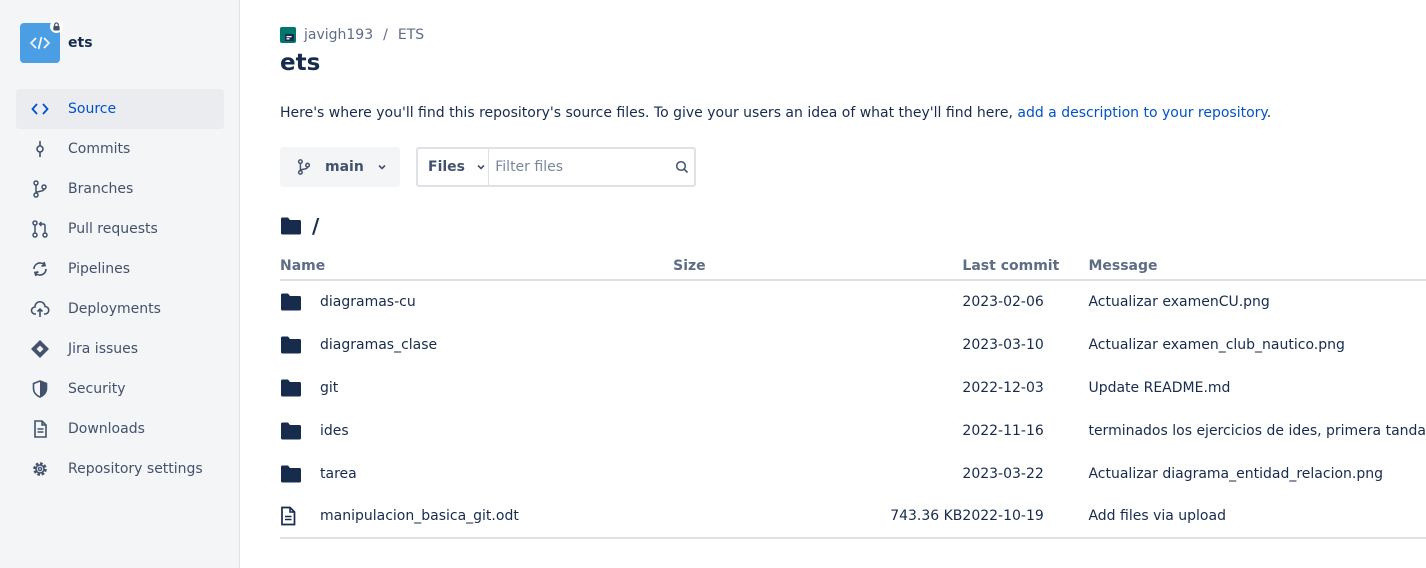 The height and width of the screenshot is (568, 1426). Describe the element at coordinates (1141, 113) in the screenshot. I see `add-description-link: add a description to your repository` at that location.